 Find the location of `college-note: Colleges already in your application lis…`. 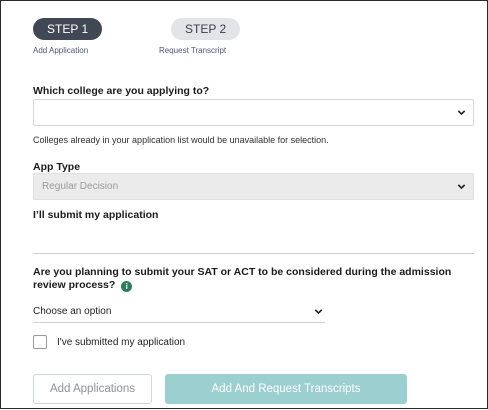

college-note: Colleges already in your application lis… is located at coordinates (181, 140).